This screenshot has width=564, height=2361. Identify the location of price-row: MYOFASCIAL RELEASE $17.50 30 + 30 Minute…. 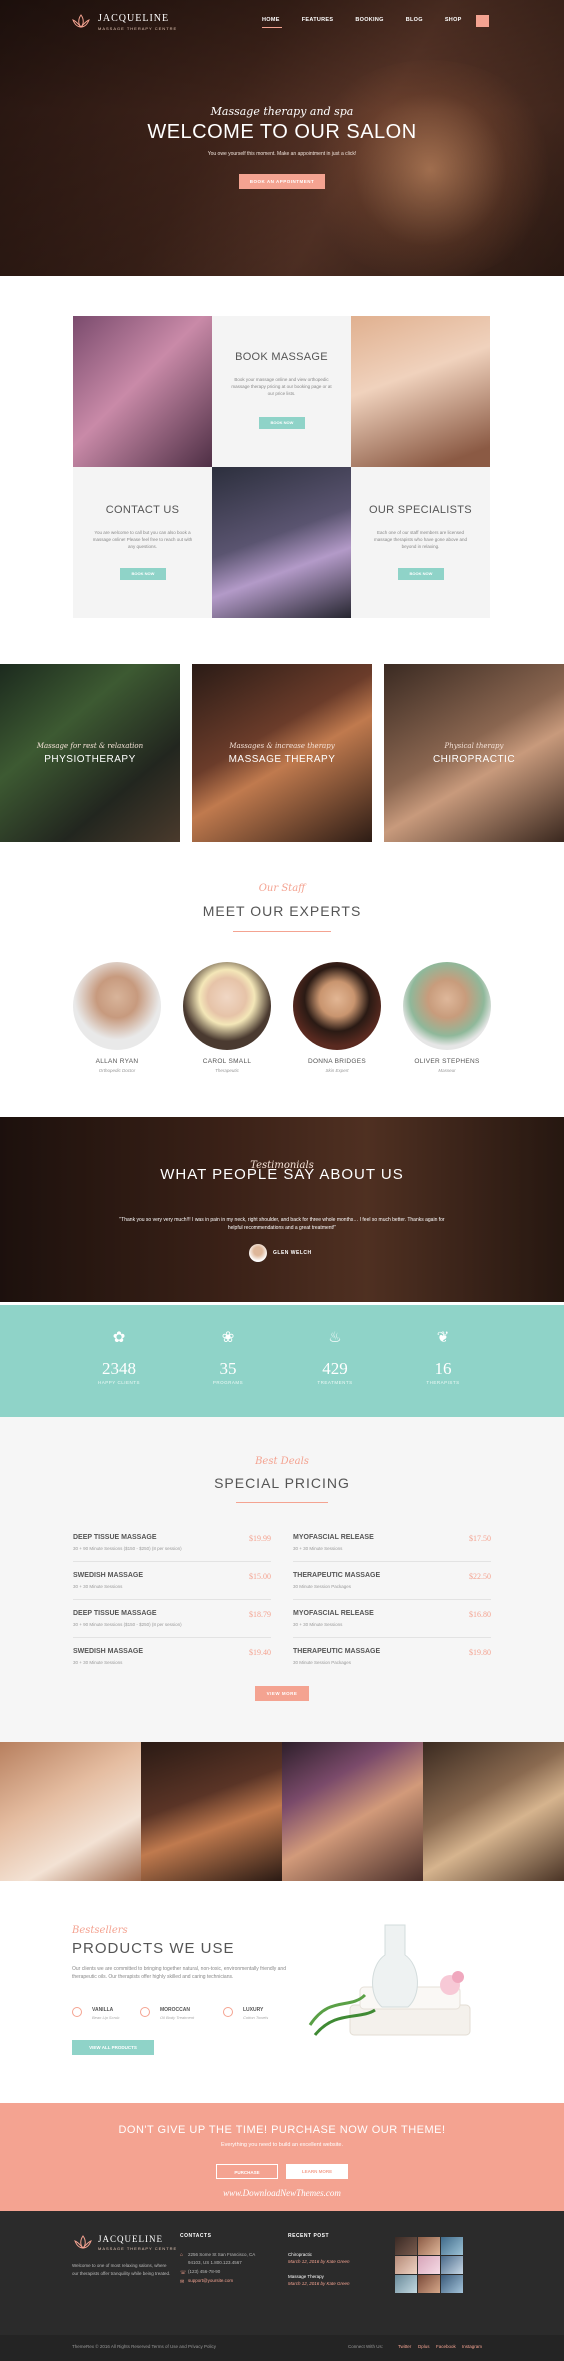
(392, 1545).